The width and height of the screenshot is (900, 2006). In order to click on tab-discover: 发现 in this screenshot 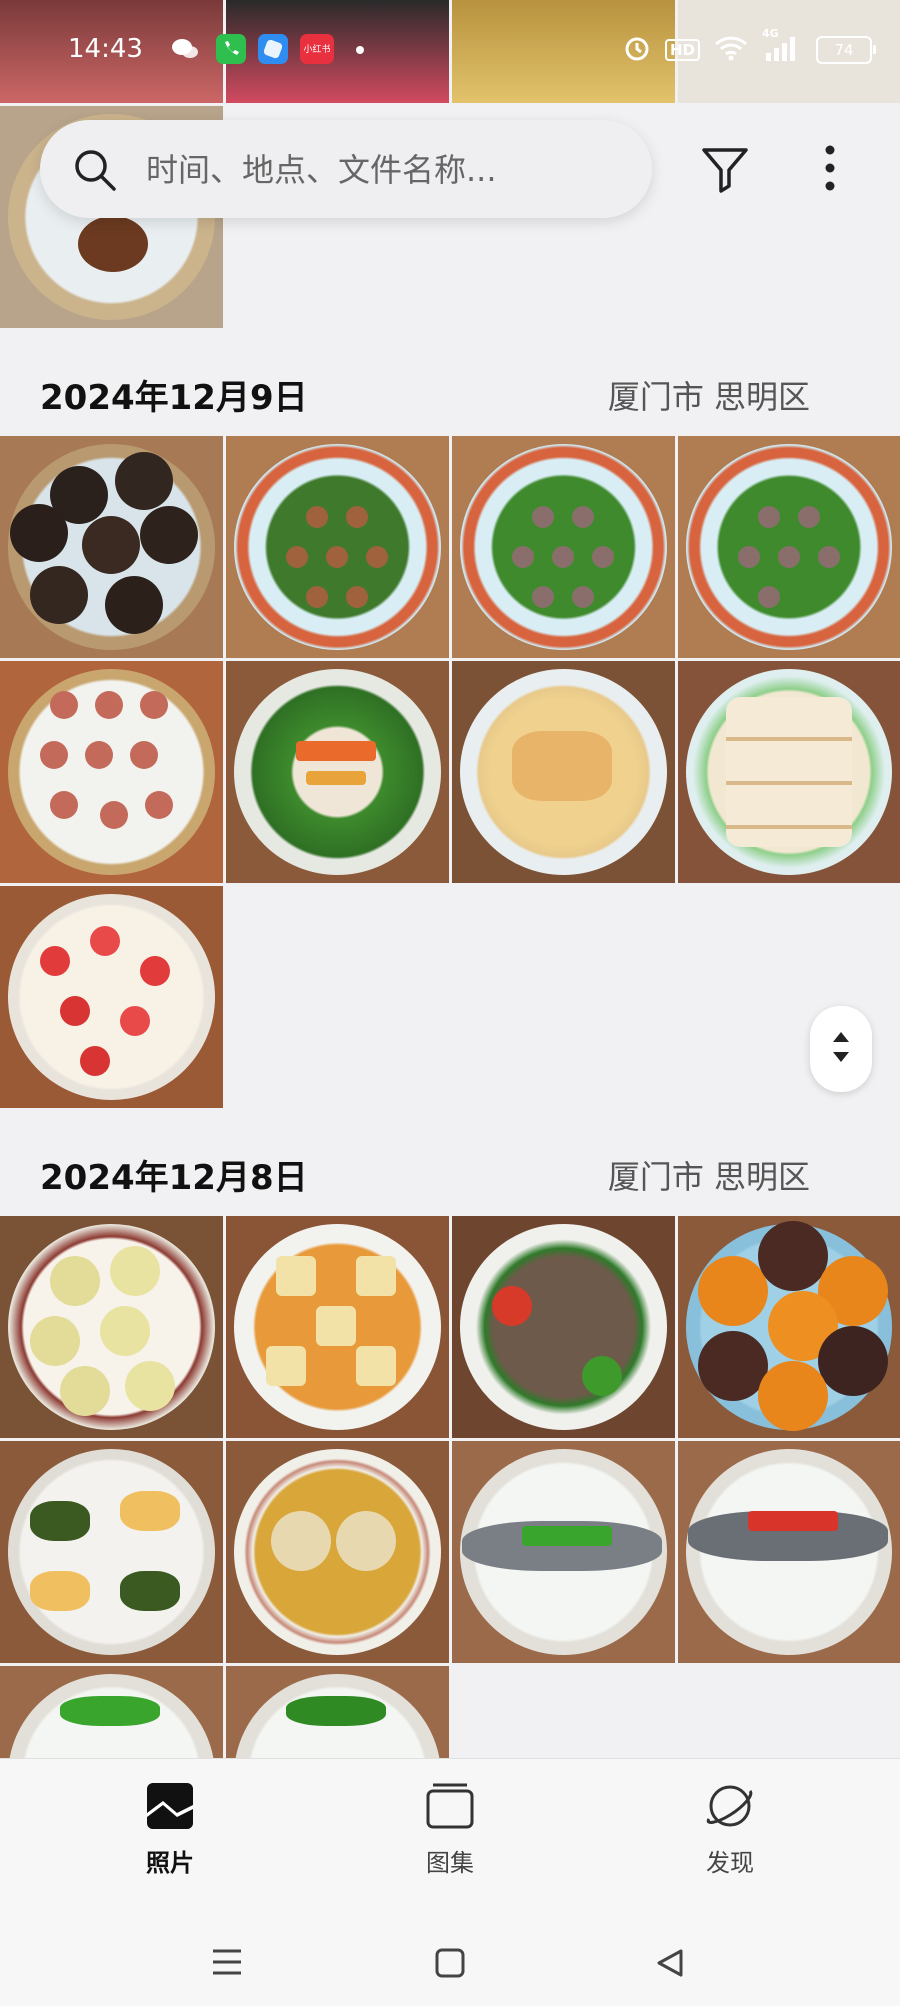, I will do `click(730, 1828)`.